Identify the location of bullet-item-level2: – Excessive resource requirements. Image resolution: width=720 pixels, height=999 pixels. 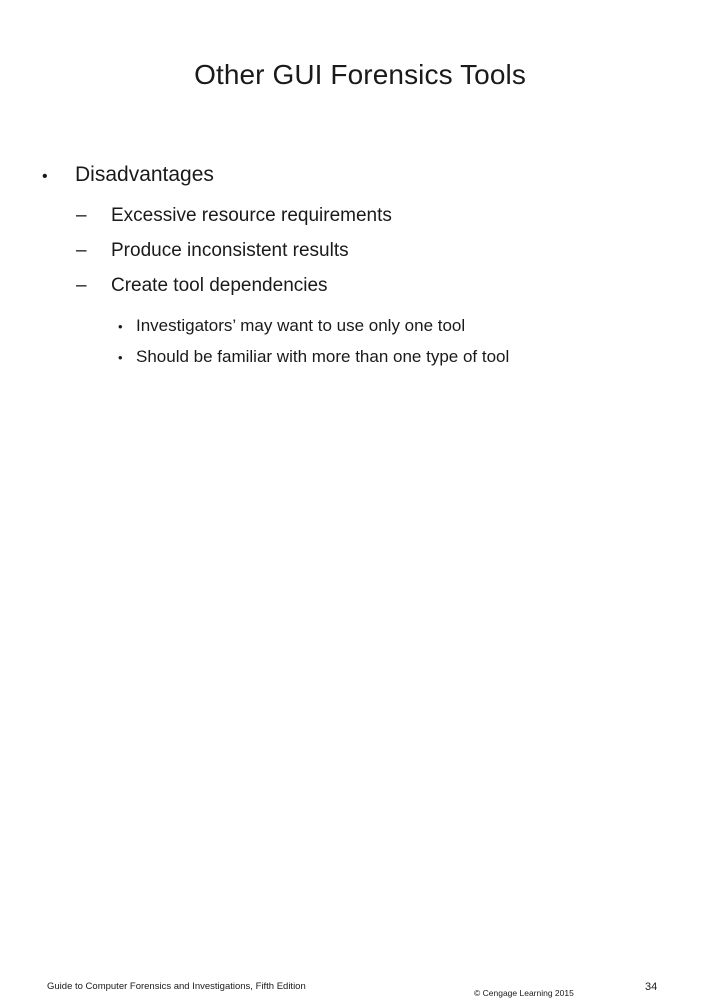
(360, 215).